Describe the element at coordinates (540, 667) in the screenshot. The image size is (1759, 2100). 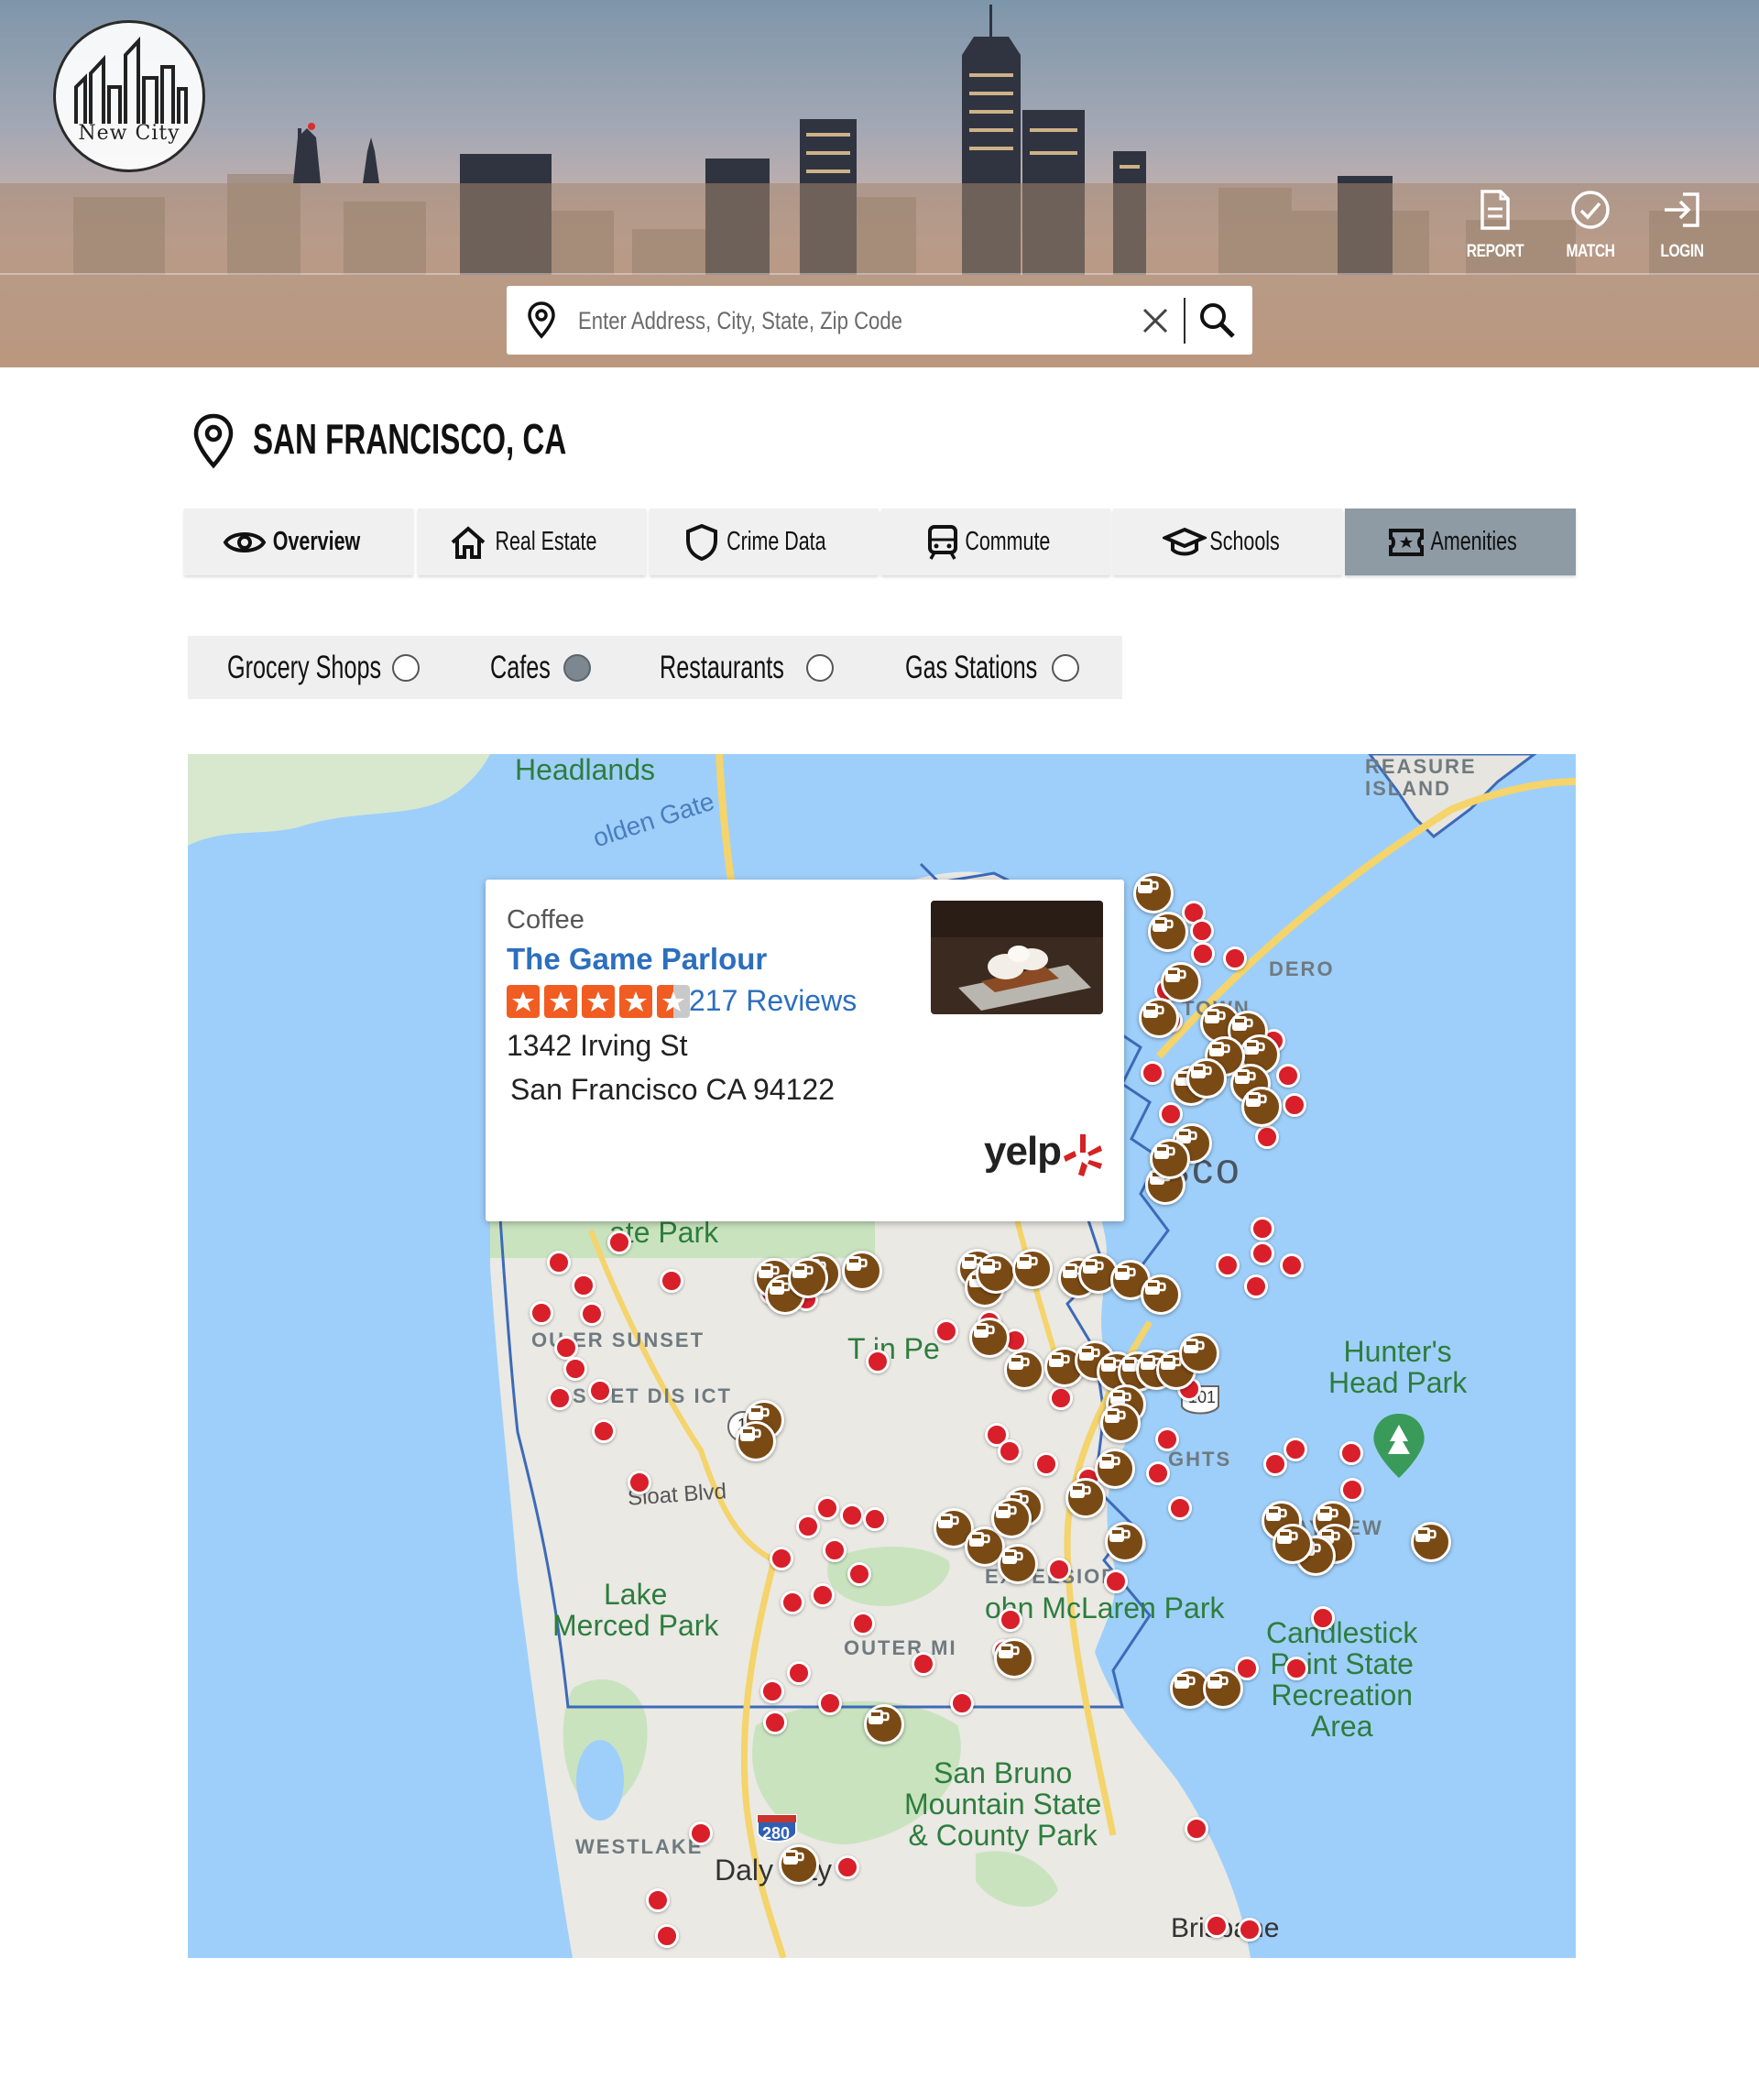
I see `filter-cafes: Cafes` at that location.